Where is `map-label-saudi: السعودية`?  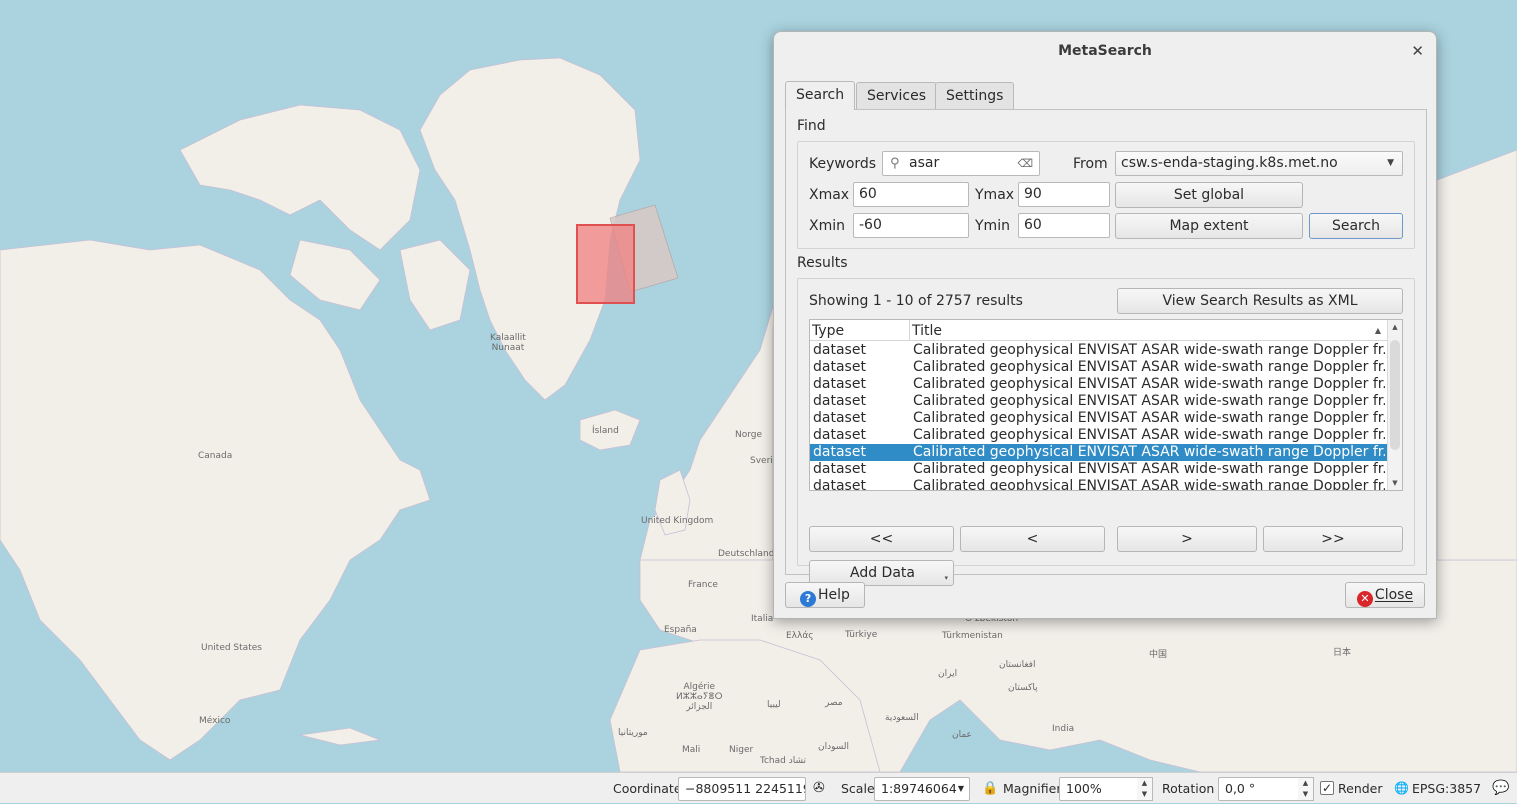
map-label-saudi: السعودية is located at coordinates (902, 718).